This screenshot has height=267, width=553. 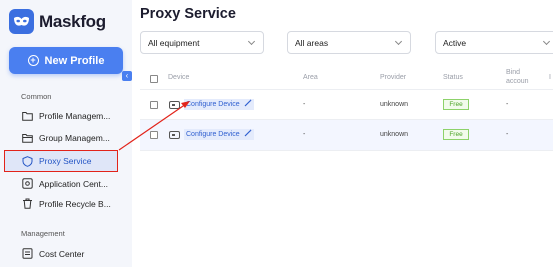 I want to click on cost-icon, so click(x=27, y=253).